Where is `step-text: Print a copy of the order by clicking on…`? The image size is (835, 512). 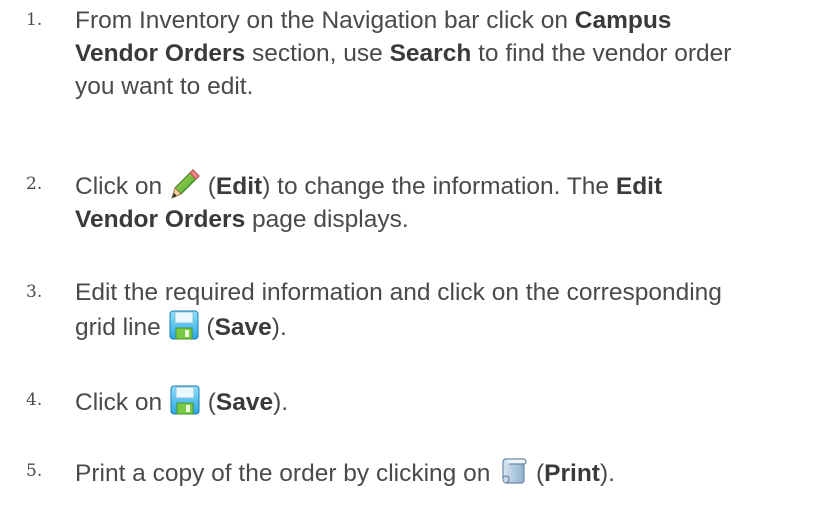
step-text: Print a copy of the order by clicking on… is located at coordinates (452, 472).